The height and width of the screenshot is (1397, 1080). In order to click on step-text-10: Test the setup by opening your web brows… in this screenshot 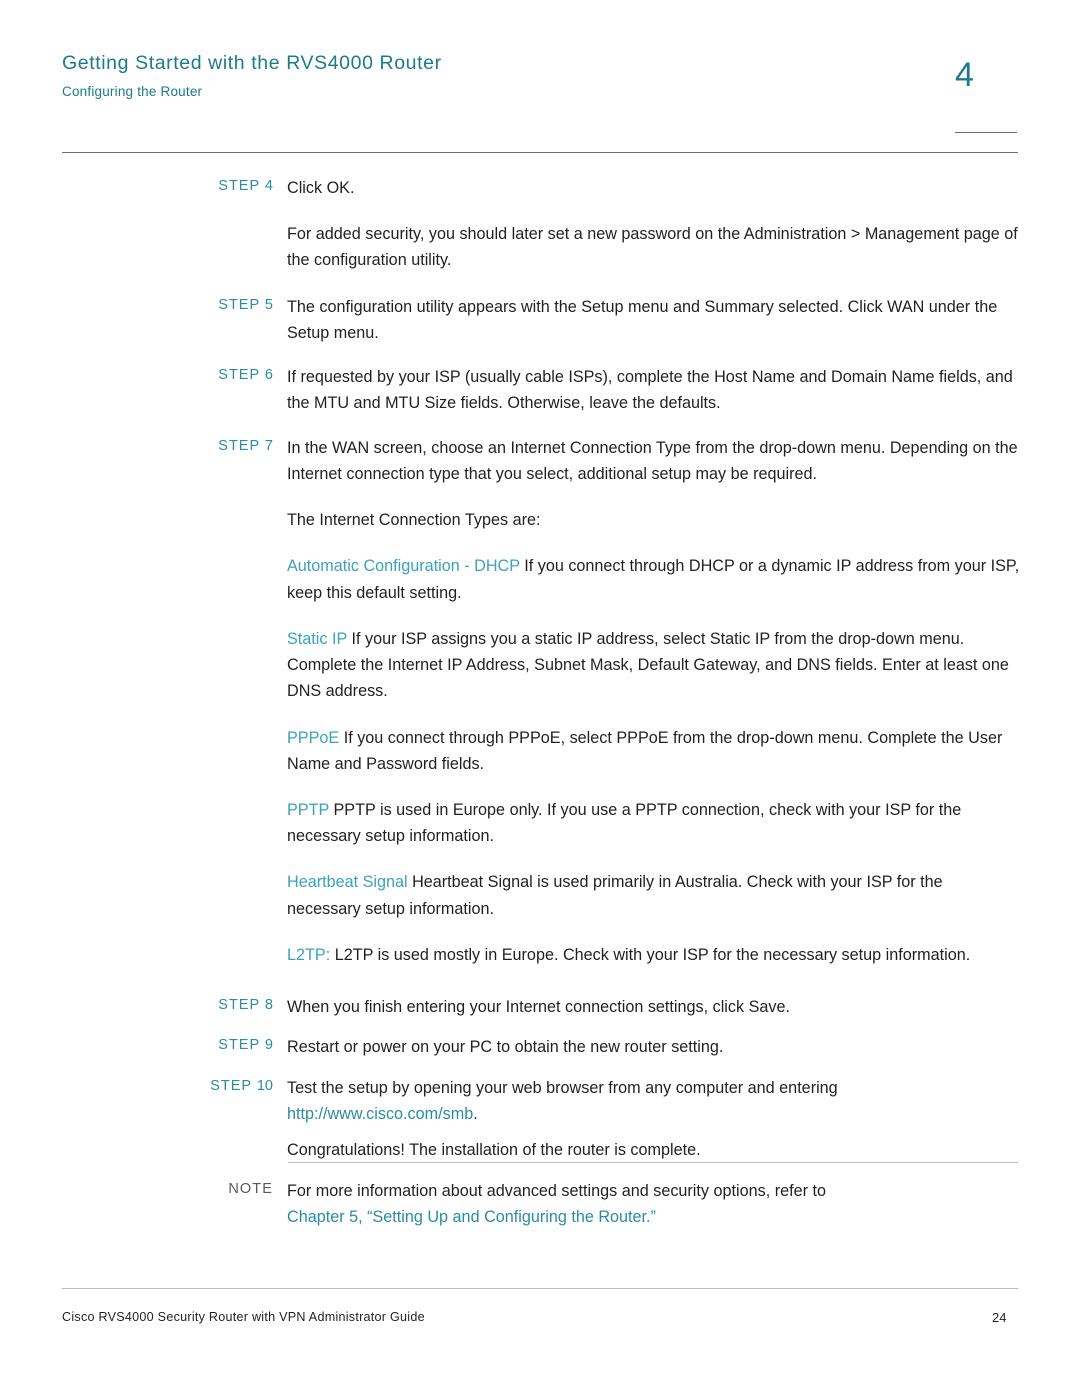, I will do `click(653, 1101)`.